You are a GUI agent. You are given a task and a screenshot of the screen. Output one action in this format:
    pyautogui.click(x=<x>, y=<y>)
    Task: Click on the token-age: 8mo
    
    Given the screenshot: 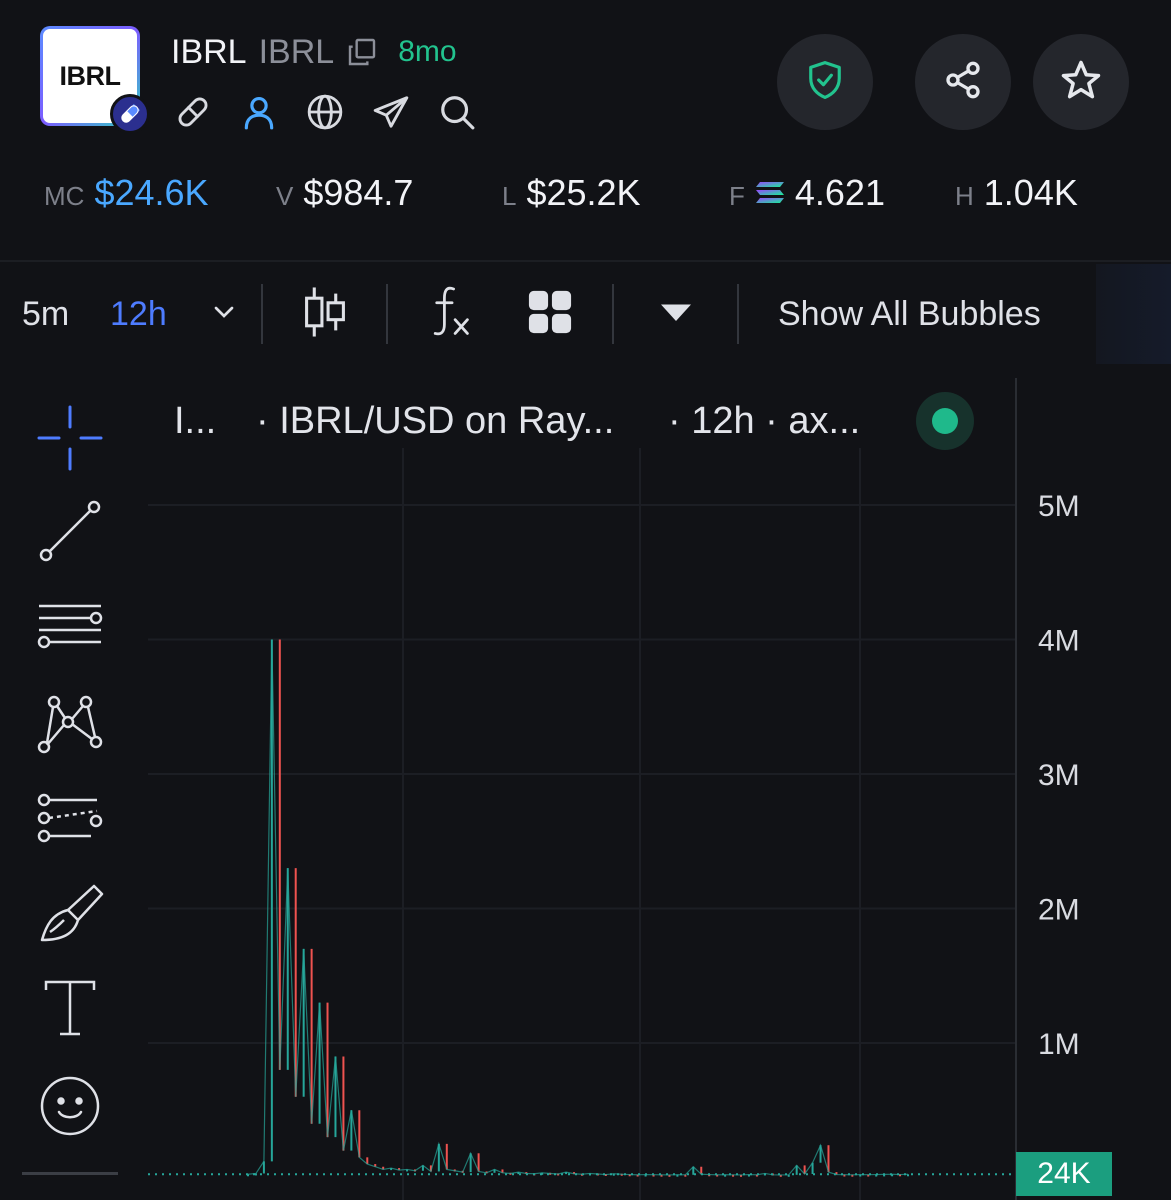 What is the action you would take?
    pyautogui.click(x=427, y=51)
    